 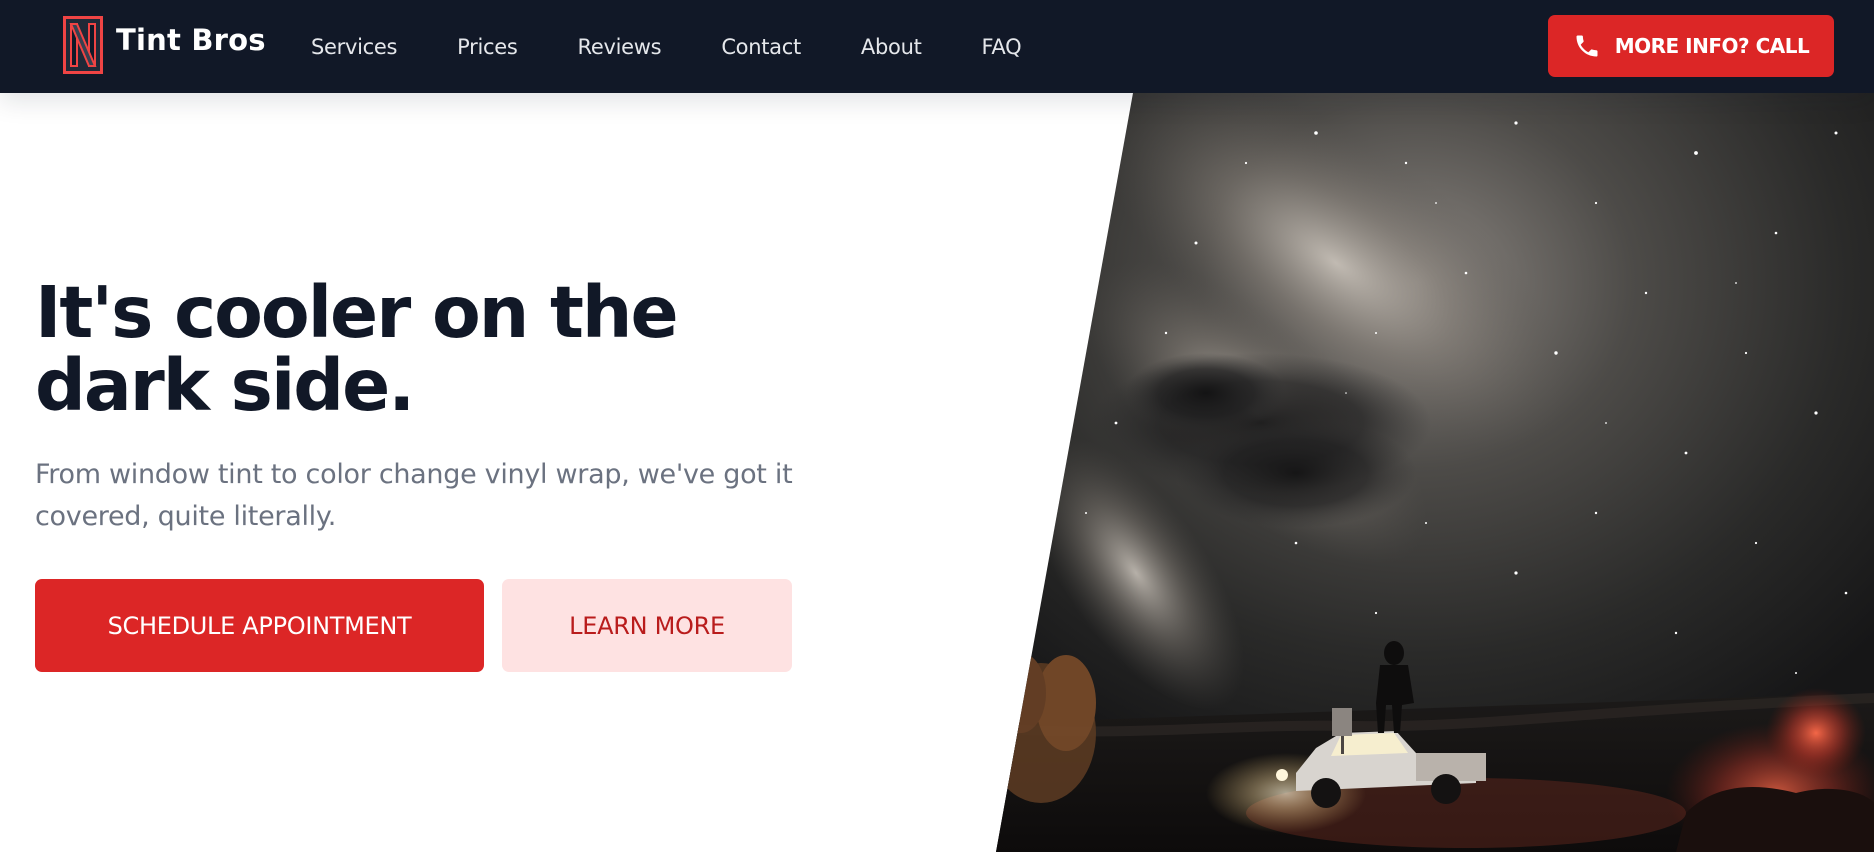 What do you see at coordinates (1002, 47) in the screenshot?
I see `nav-link-faq: FAQ` at bounding box center [1002, 47].